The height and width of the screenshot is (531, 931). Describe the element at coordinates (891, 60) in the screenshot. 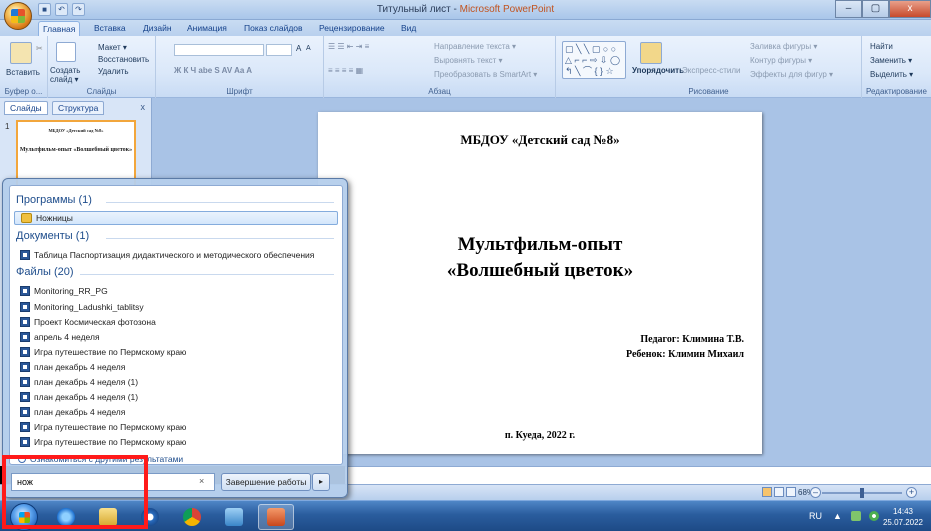

I see `replace-button: Заменить ▾` at that location.